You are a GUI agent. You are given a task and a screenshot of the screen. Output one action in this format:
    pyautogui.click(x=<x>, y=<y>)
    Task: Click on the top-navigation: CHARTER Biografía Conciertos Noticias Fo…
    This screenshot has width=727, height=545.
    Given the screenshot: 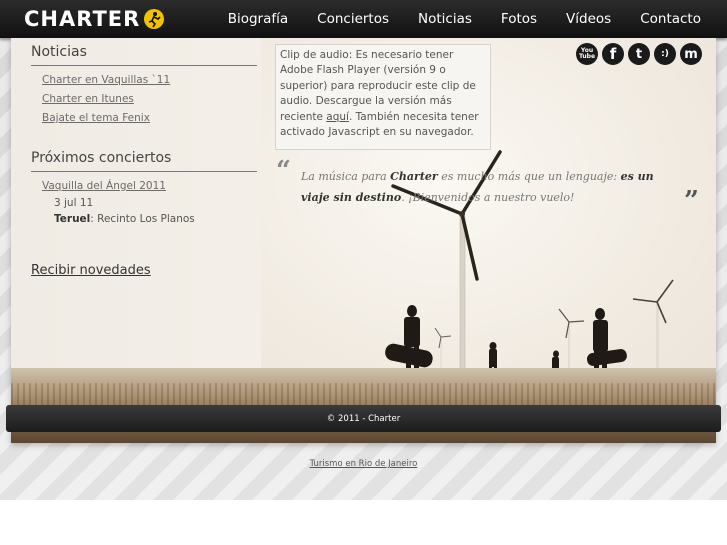 What is the action you would take?
    pyautogui.click(x=363, y=19)
    